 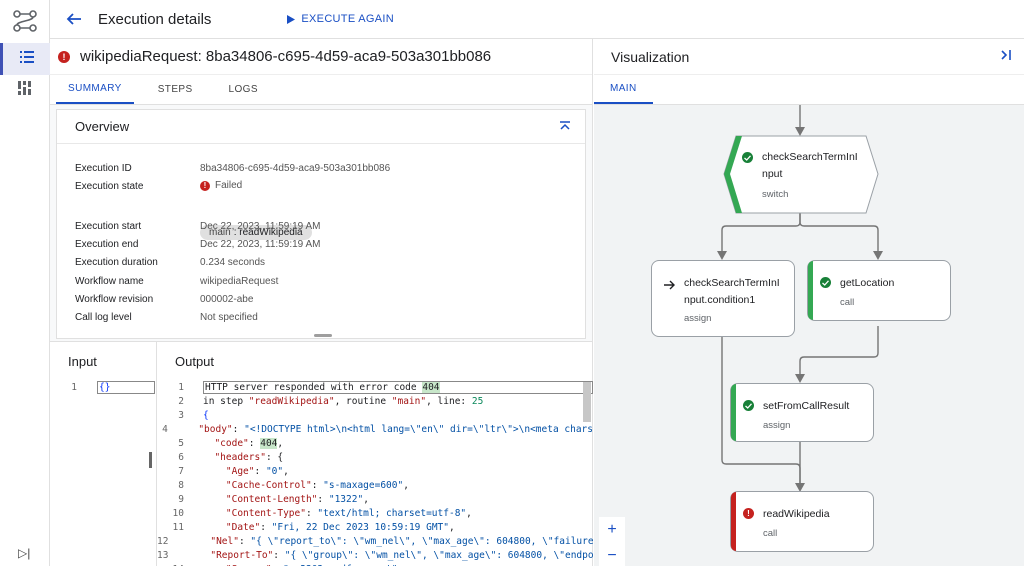 What do you see at coordinates (181, 387) in the screenshot?
I see `line-number: 1` at bounding box center [181, 387].